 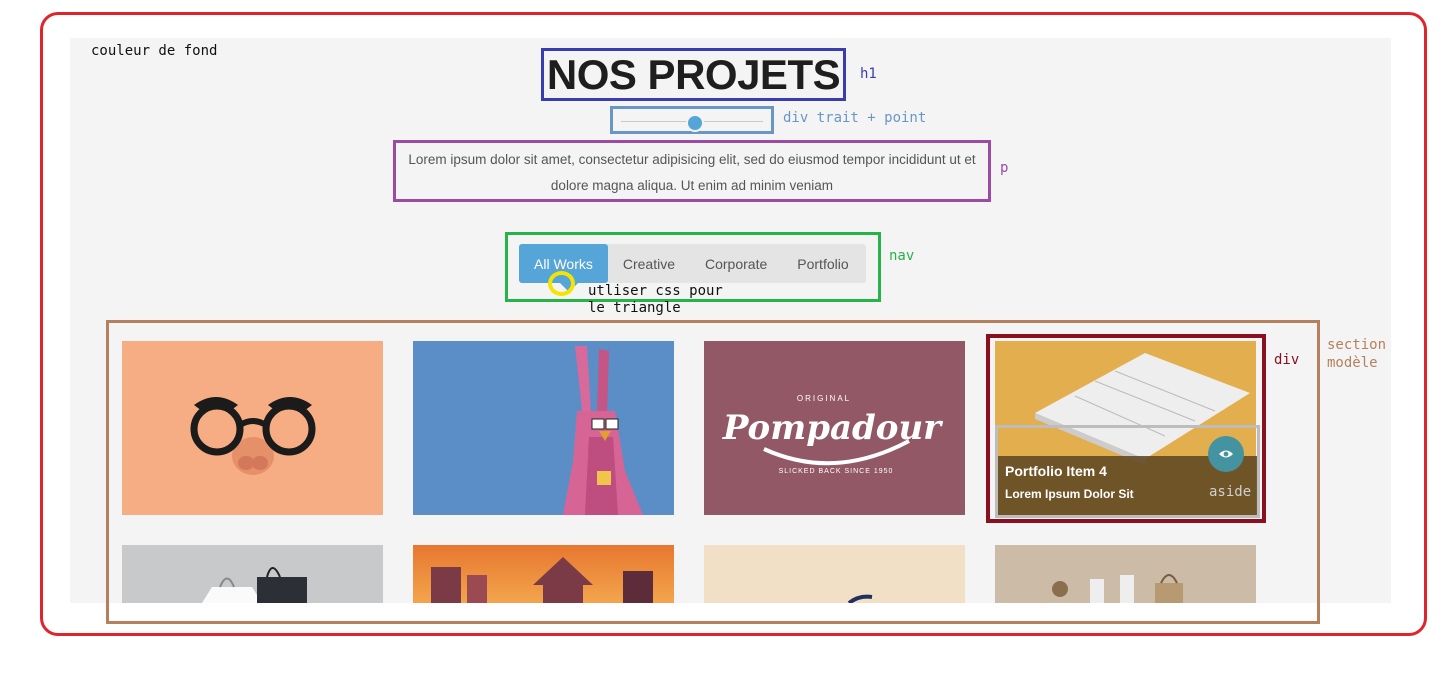 What do you see at coordinates (836, 471) in the screenshot?
I see `logo-bottom-text: SLICKED BACK SINCE 1950` at bounding box center [836, 471].